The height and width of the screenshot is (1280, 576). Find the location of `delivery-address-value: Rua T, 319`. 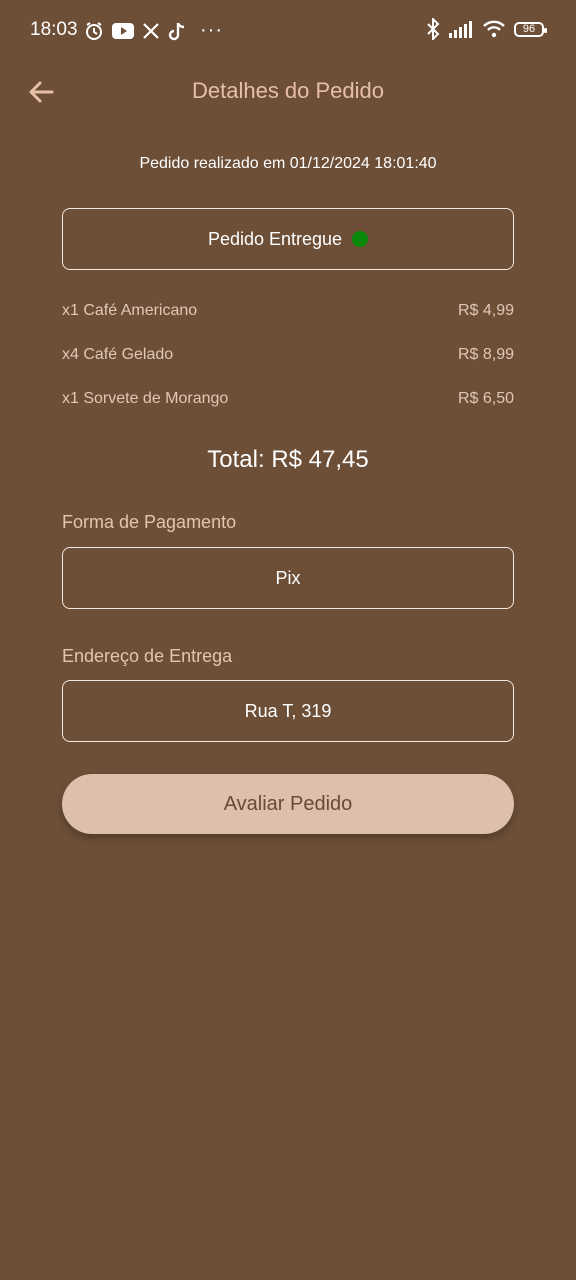

delivery-address-value: Rua T, 319 is located at coordinates (288, 710).